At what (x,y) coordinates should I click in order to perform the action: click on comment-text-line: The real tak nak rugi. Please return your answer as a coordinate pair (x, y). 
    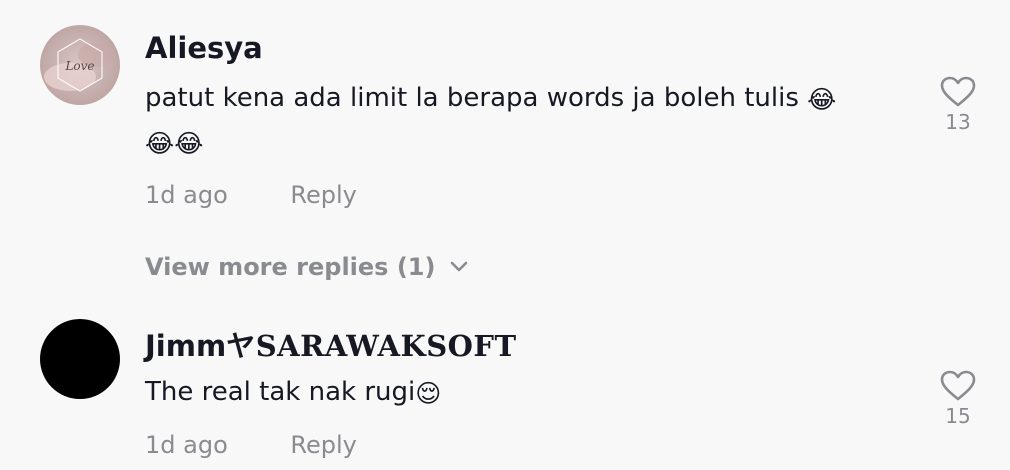
    Looking at the image, I should click on (280, 392).